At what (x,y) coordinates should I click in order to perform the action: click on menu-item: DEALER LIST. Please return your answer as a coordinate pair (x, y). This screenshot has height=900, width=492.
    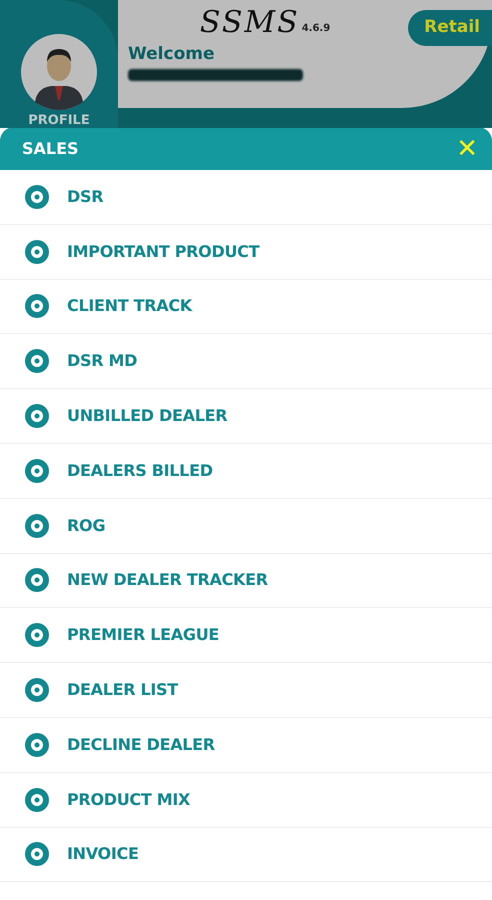
    Looking at the image, I should click on (246, 690).